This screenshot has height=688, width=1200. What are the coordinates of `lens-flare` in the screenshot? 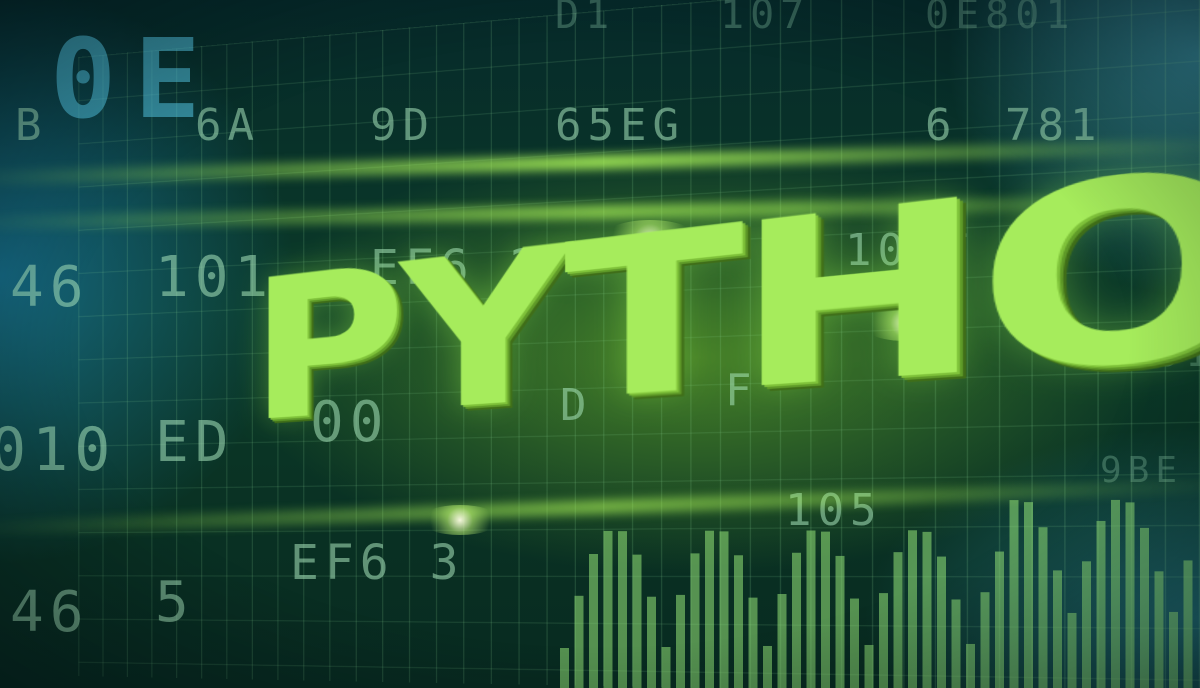 It's located at (460, 520).